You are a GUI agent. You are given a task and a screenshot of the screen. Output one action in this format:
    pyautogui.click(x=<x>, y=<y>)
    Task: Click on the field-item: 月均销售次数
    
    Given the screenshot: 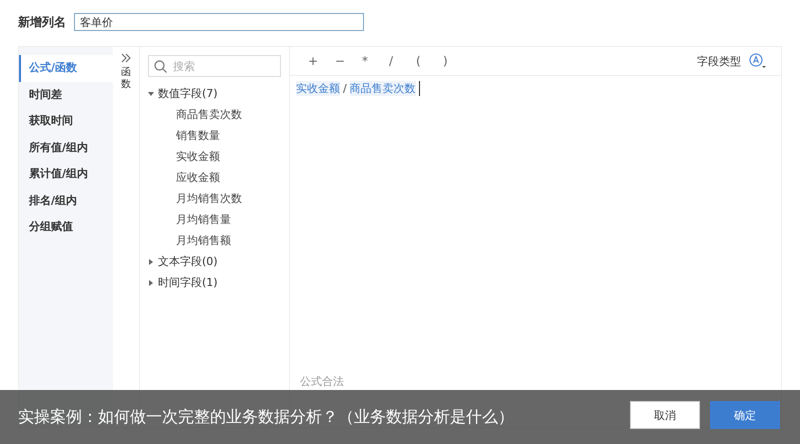 What is the action you would take?
    pyautogui.click(x=214, y=198)
    